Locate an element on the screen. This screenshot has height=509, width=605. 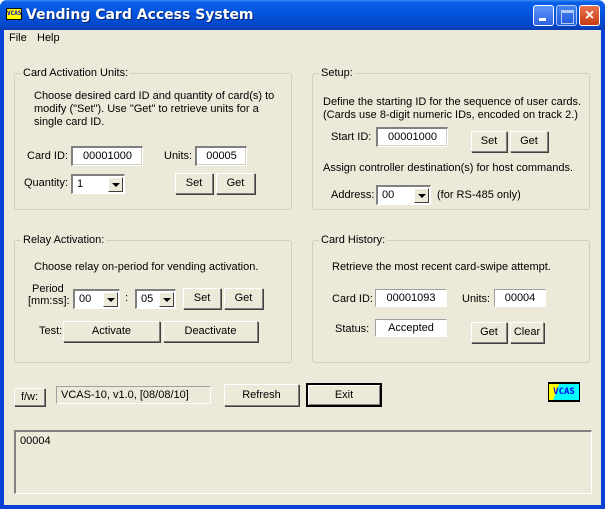
status-field: Accepted is located at coordinates (411, 328).